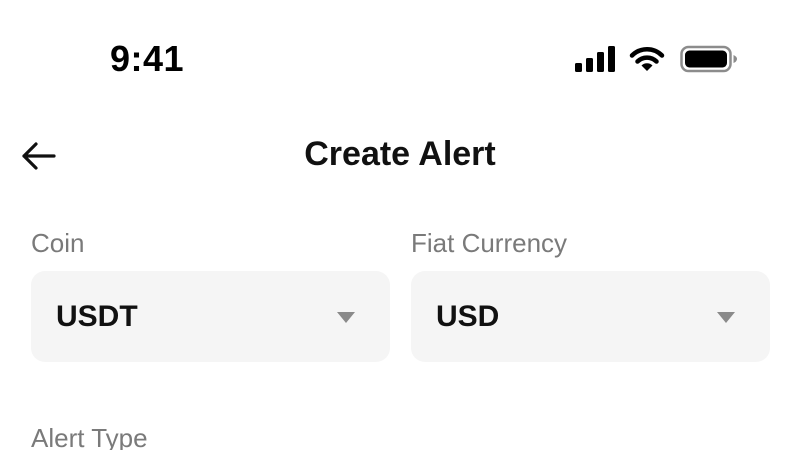 This screenshot has height=450, width=800. I want to click on page-title: Create Alert, so click(400, 154).